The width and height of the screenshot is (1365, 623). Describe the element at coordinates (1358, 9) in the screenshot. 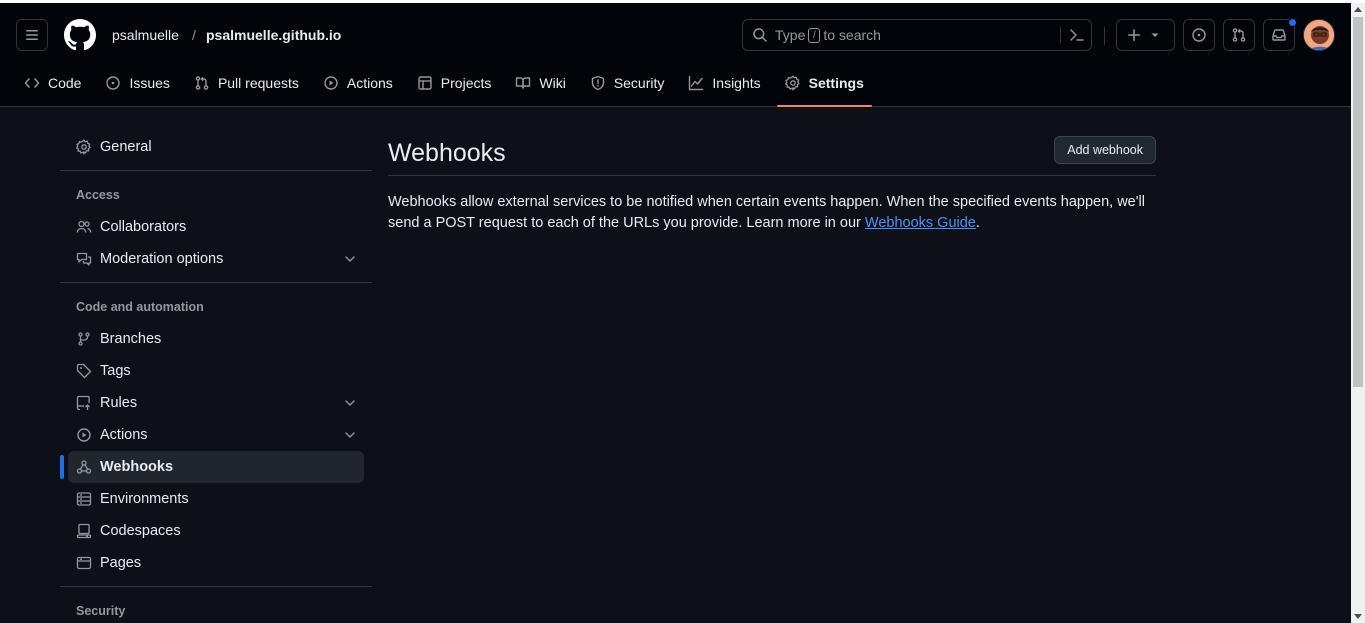

I see `scroll-up-arrow` at that location.